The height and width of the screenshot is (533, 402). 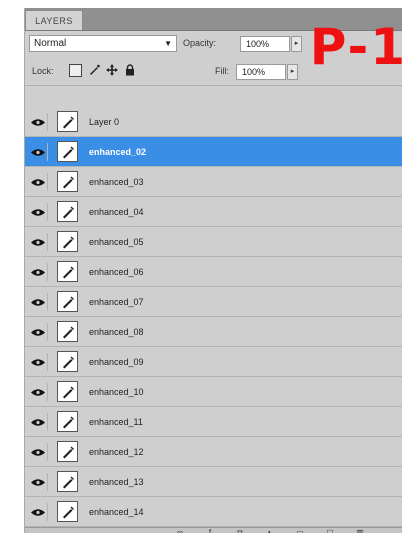 What do you see at coordinates (222, 71) in the screenshot?
I see `fill-label: Fill:` at bounding box center [222, 71].